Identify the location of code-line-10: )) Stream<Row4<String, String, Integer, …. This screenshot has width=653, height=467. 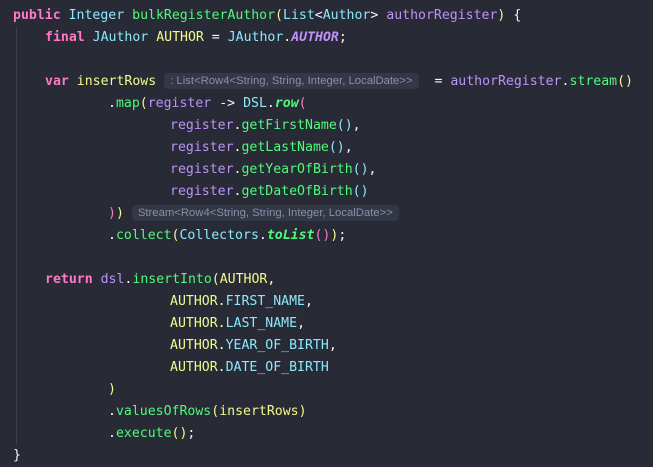
(253, 214).